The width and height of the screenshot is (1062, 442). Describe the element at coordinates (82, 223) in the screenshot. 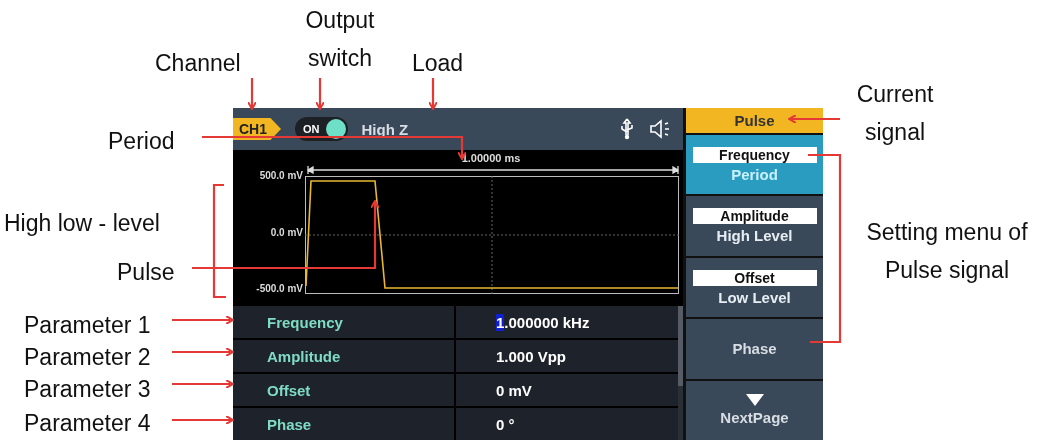

I see `callout-label: High low - level` at that location.